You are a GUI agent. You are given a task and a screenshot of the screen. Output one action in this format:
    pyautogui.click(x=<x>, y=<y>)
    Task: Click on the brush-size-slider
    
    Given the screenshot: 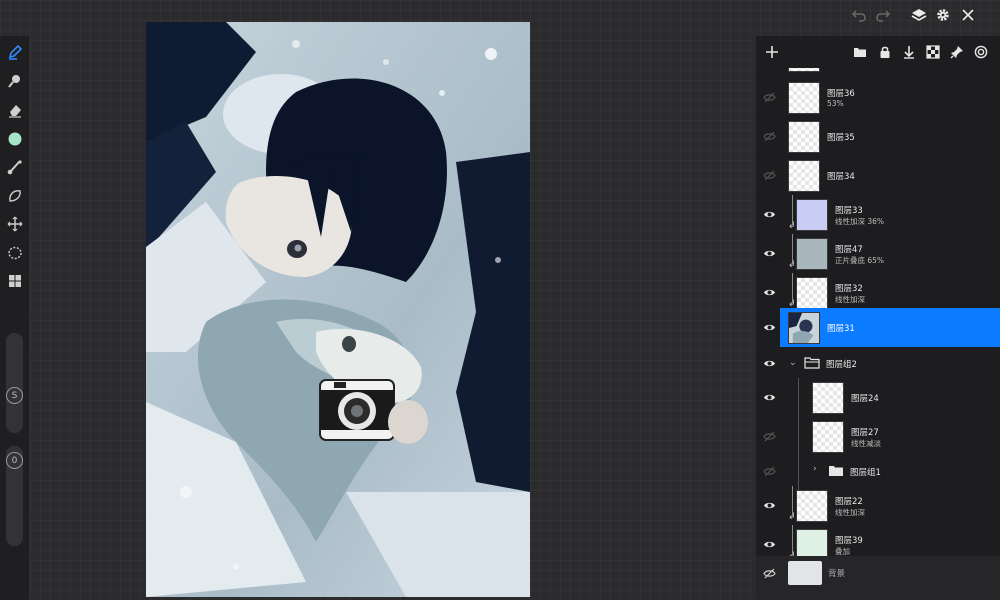 What is the action you would take?
    pyautogui.click(x=14, y=383)
    